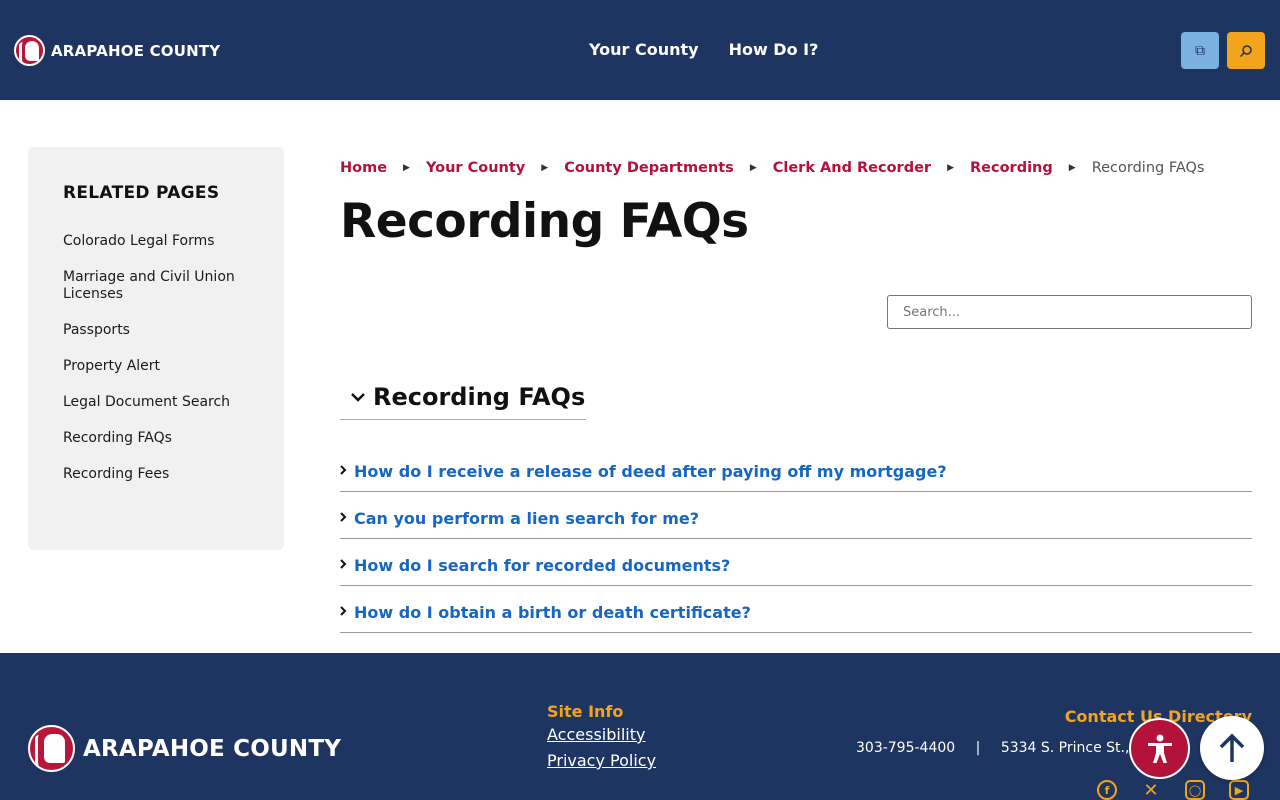 This screenshot has width=1280, height=800. I want to click on sidebar-item-marriage-licenses: Marriage and Civil Union Licenses, so click(163, 286).